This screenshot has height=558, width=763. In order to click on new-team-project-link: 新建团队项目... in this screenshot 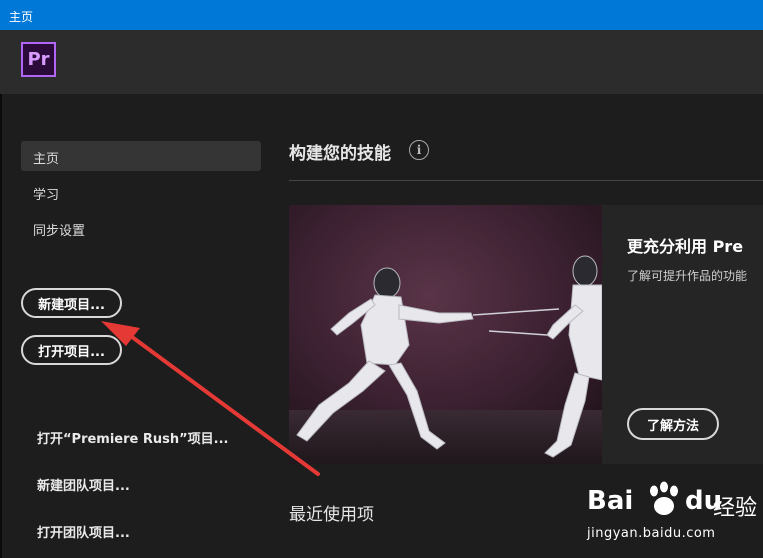, I will do `click(83, 484)`.